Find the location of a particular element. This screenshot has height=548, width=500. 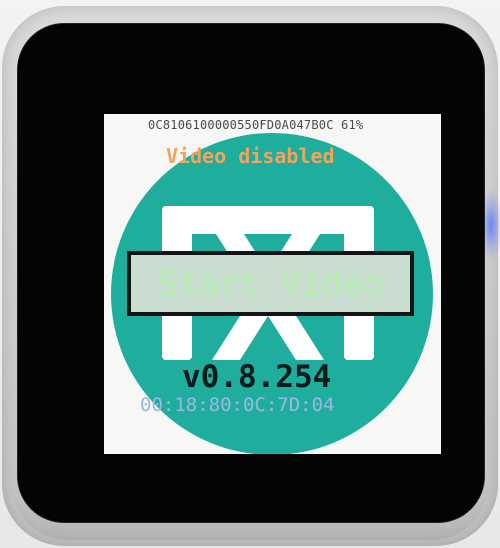

start-video-label: Start Video is located at coordinates (270, 284).